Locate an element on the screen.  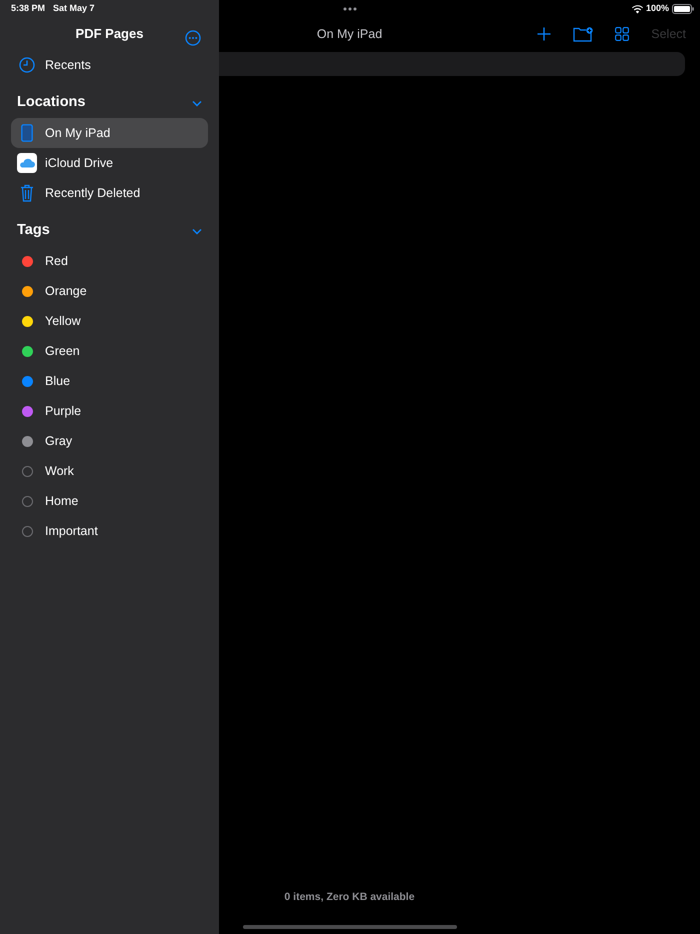
status-time: 5:38 PM is located at coordinates (28, 9).